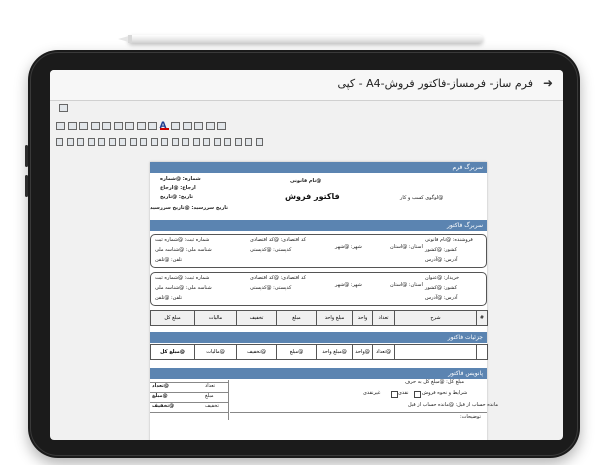  What do you see at coordinates (306, 85) in the screenshot?
I see `title-bar: ➜ فرم ساز- فرمساز-فاکتور فروش-A4 - کپی` at bounding box center [306, 85].